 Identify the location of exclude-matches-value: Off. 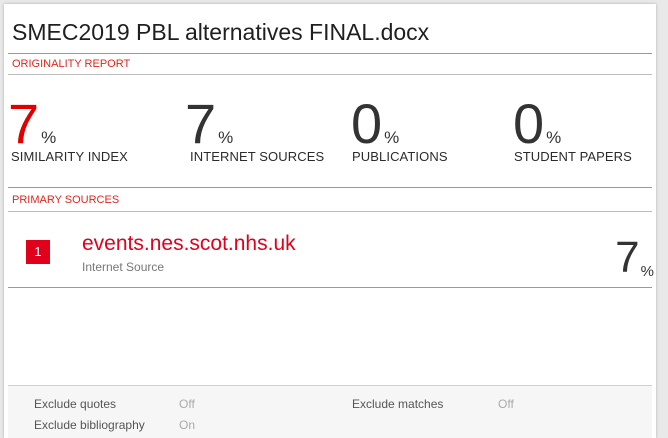
(506, 404).